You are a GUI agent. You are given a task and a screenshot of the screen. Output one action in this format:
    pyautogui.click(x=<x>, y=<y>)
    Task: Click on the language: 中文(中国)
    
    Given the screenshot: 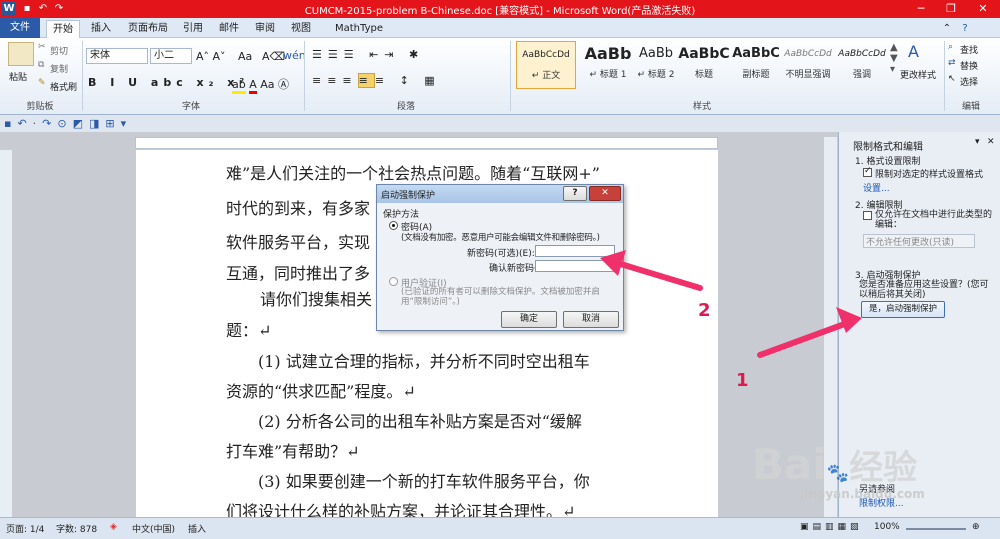 What is the action you would take?
    pyautogui.click(x=153, y=528)
    